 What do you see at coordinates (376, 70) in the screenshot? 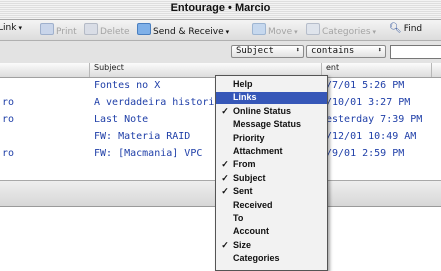
I see `column-header-sent: ent` at bounding box center [376, 70].